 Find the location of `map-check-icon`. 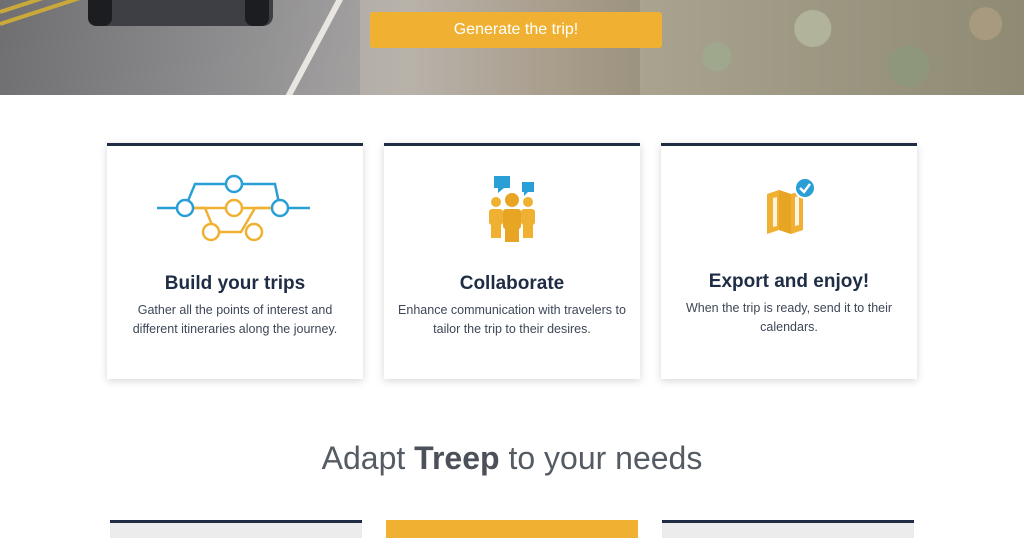

map-check-icon is located at coordinates (791, 205).